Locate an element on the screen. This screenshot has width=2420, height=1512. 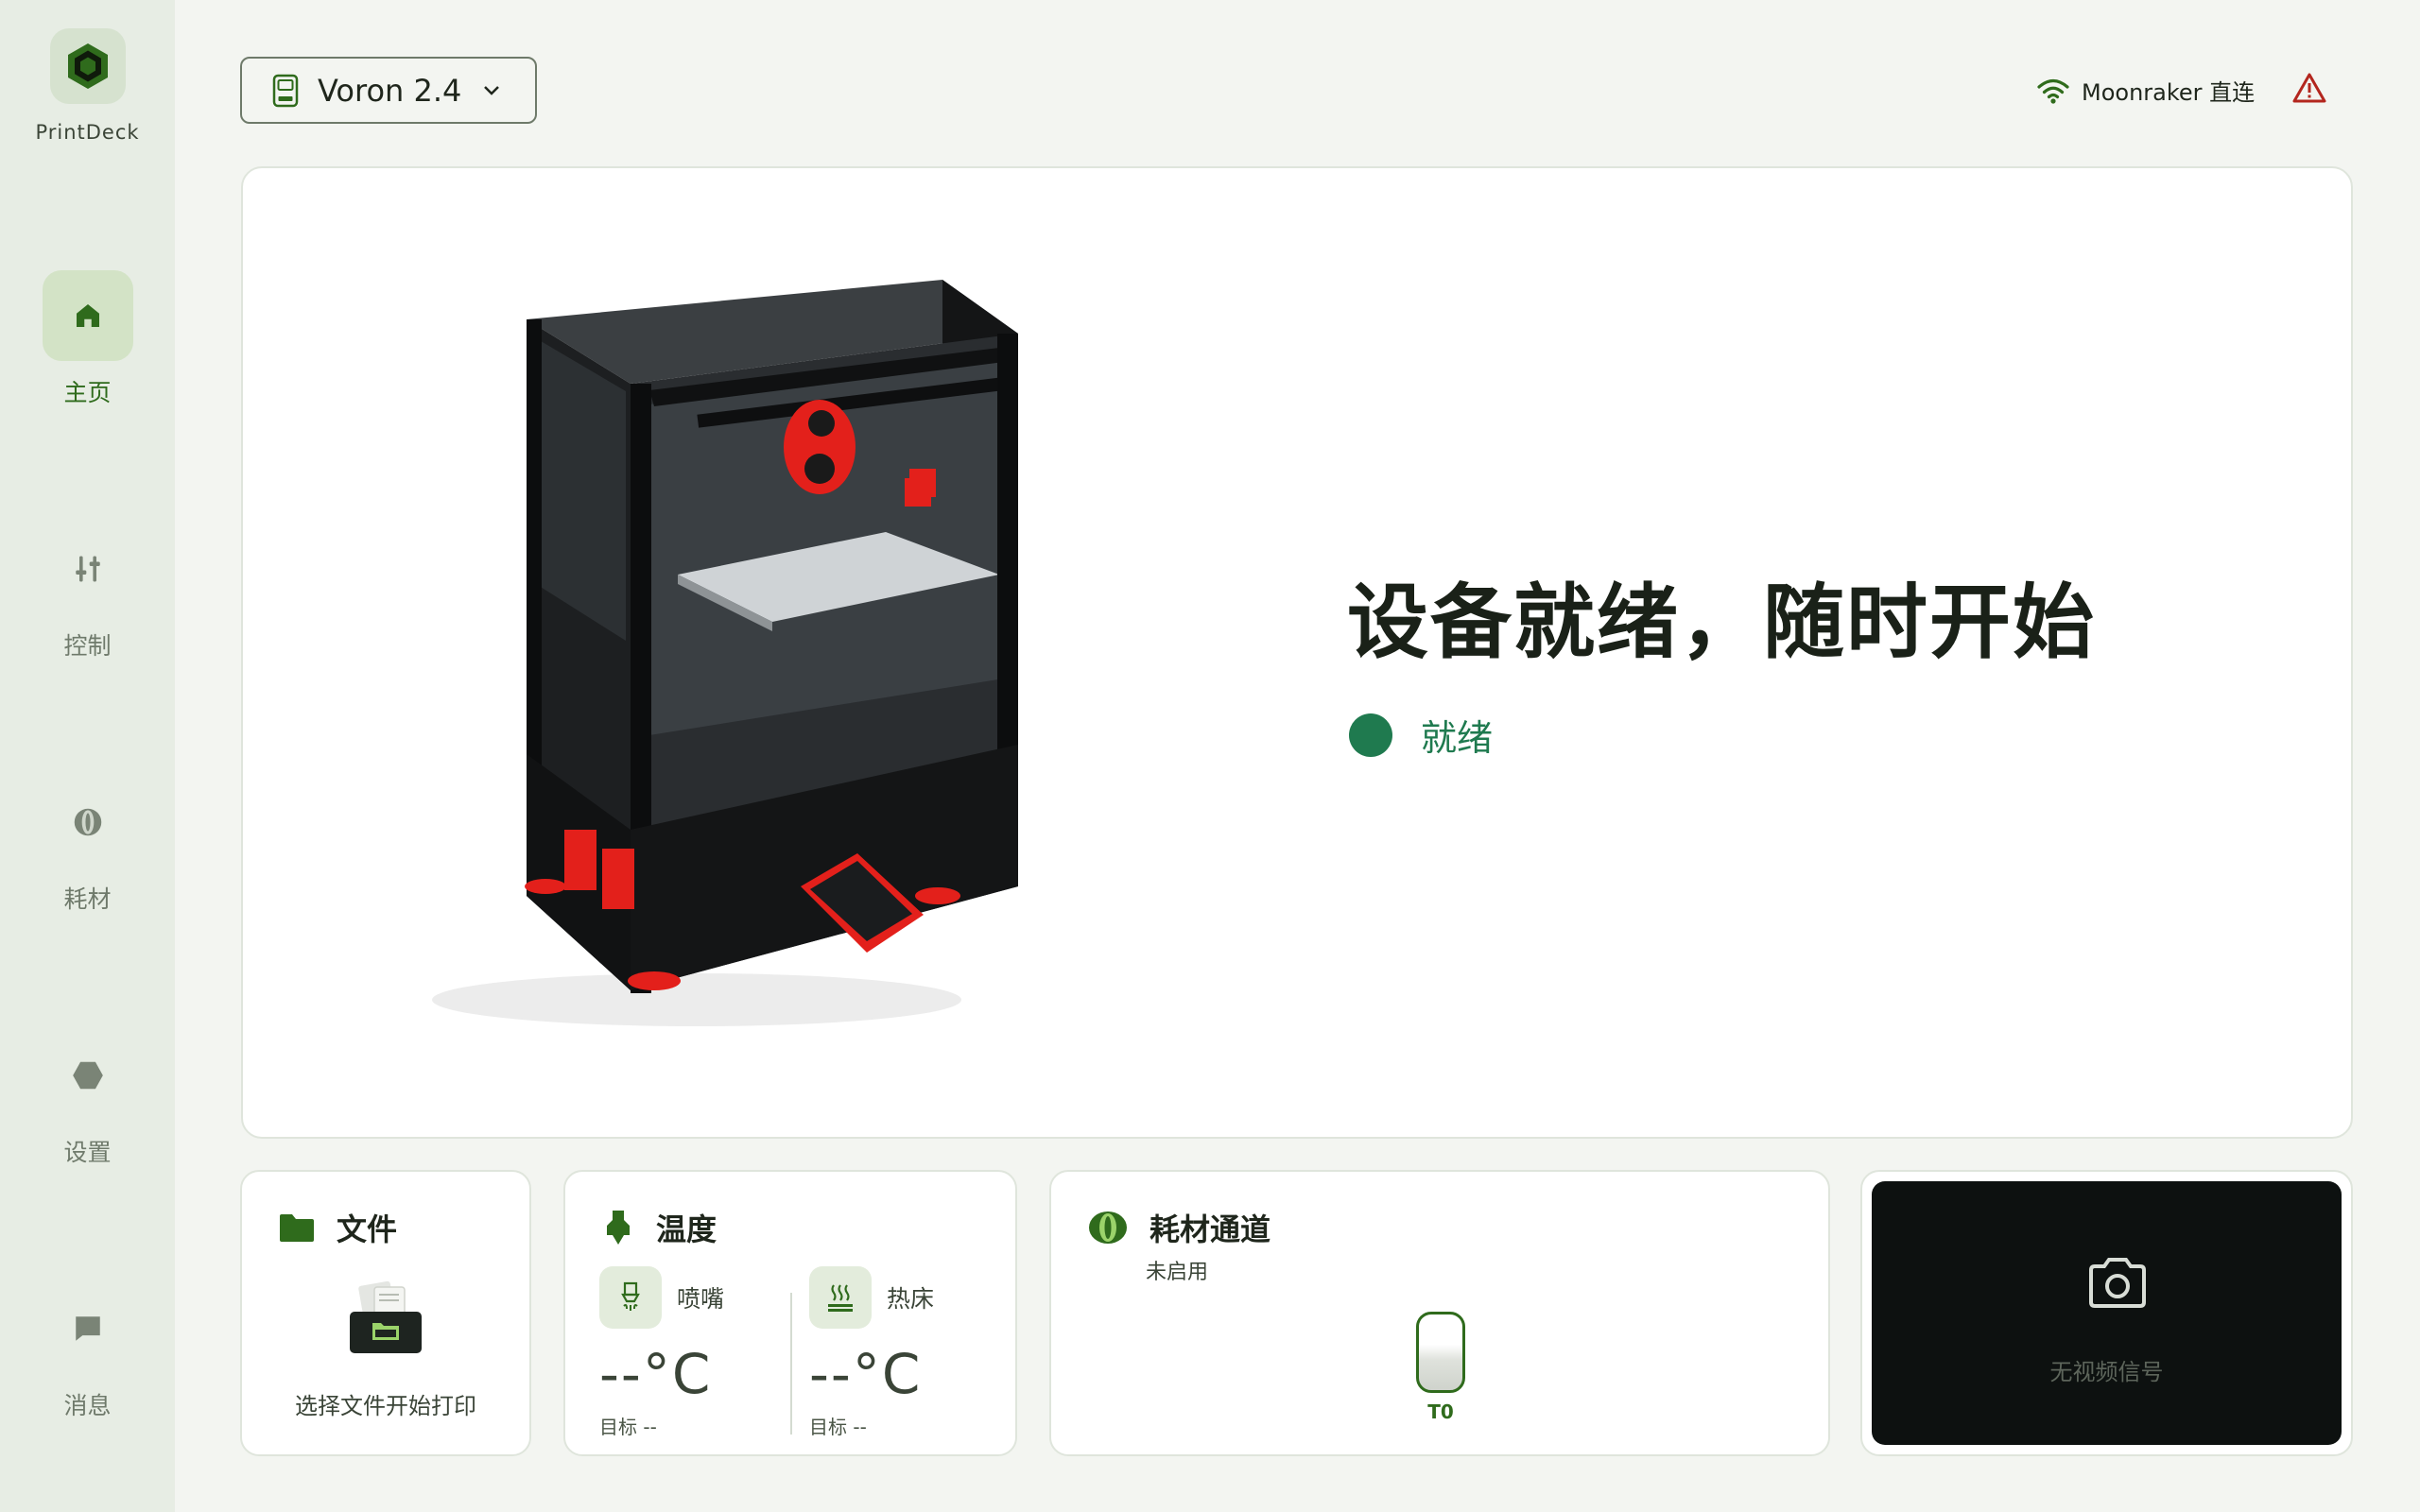
nozzle-label: 喷嘴 is located at coordinates (701, 1299).